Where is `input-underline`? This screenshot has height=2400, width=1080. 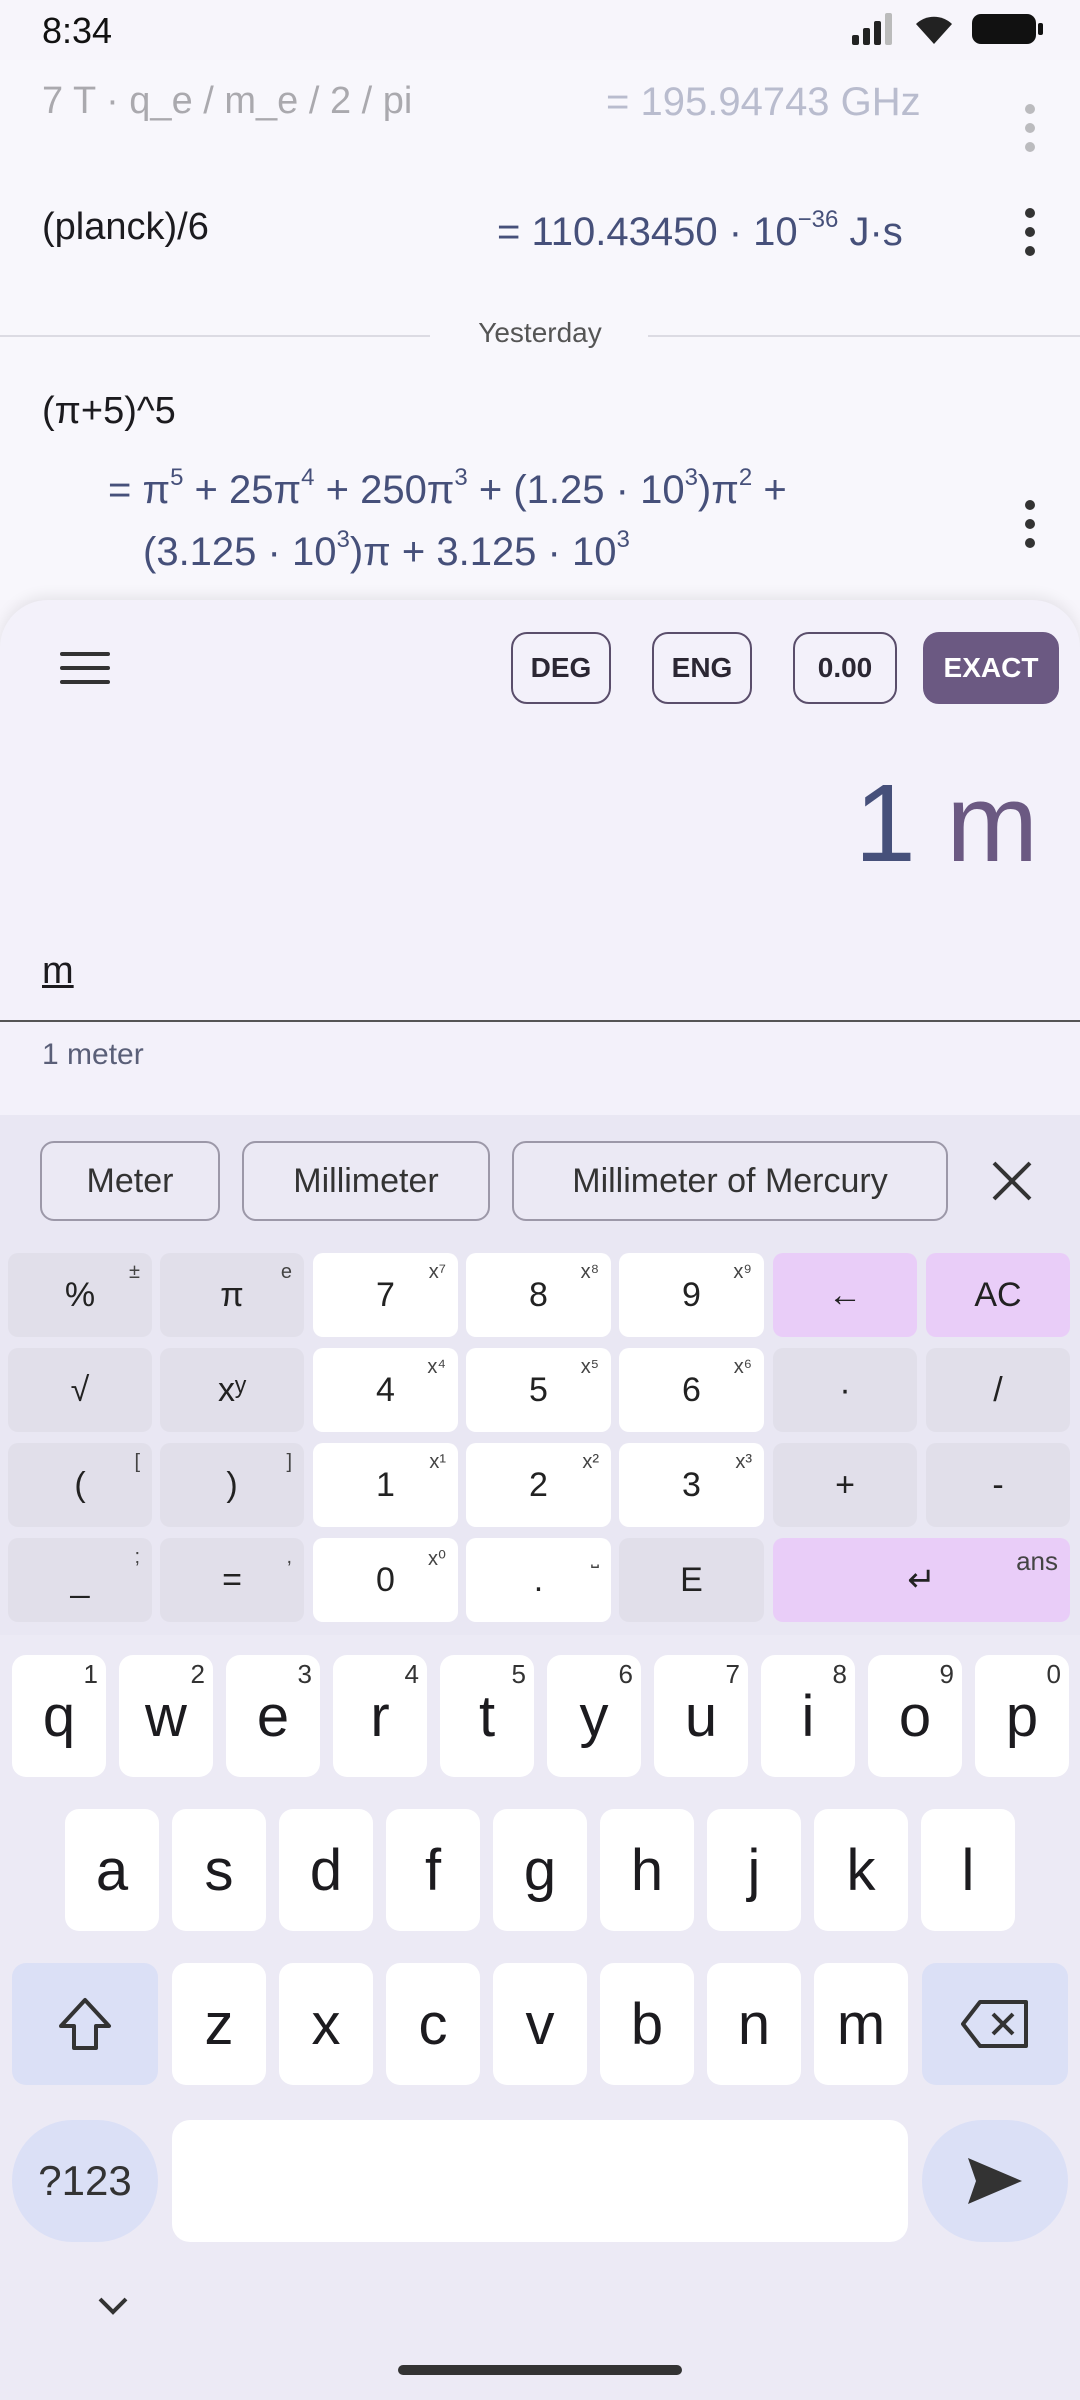
input-underline is located at coordinates (540, 1021).